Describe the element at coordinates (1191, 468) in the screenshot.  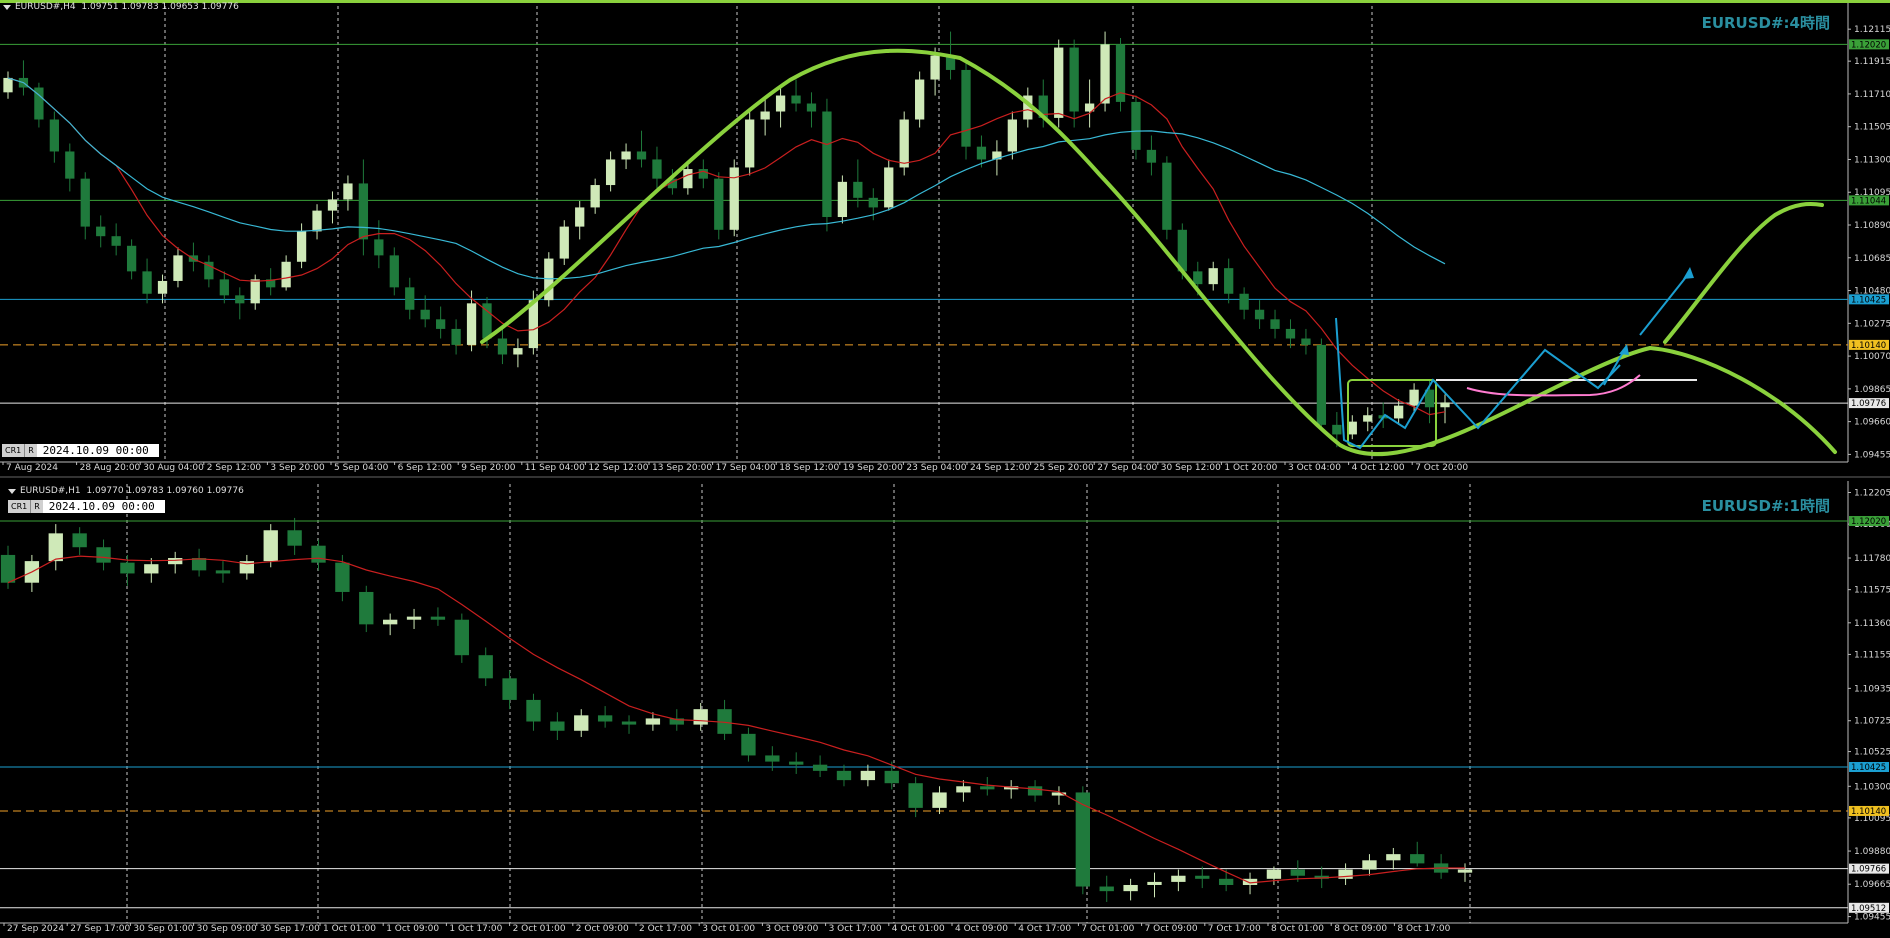
I see `x-tick-label: 30 Sep 12:00` at that location.